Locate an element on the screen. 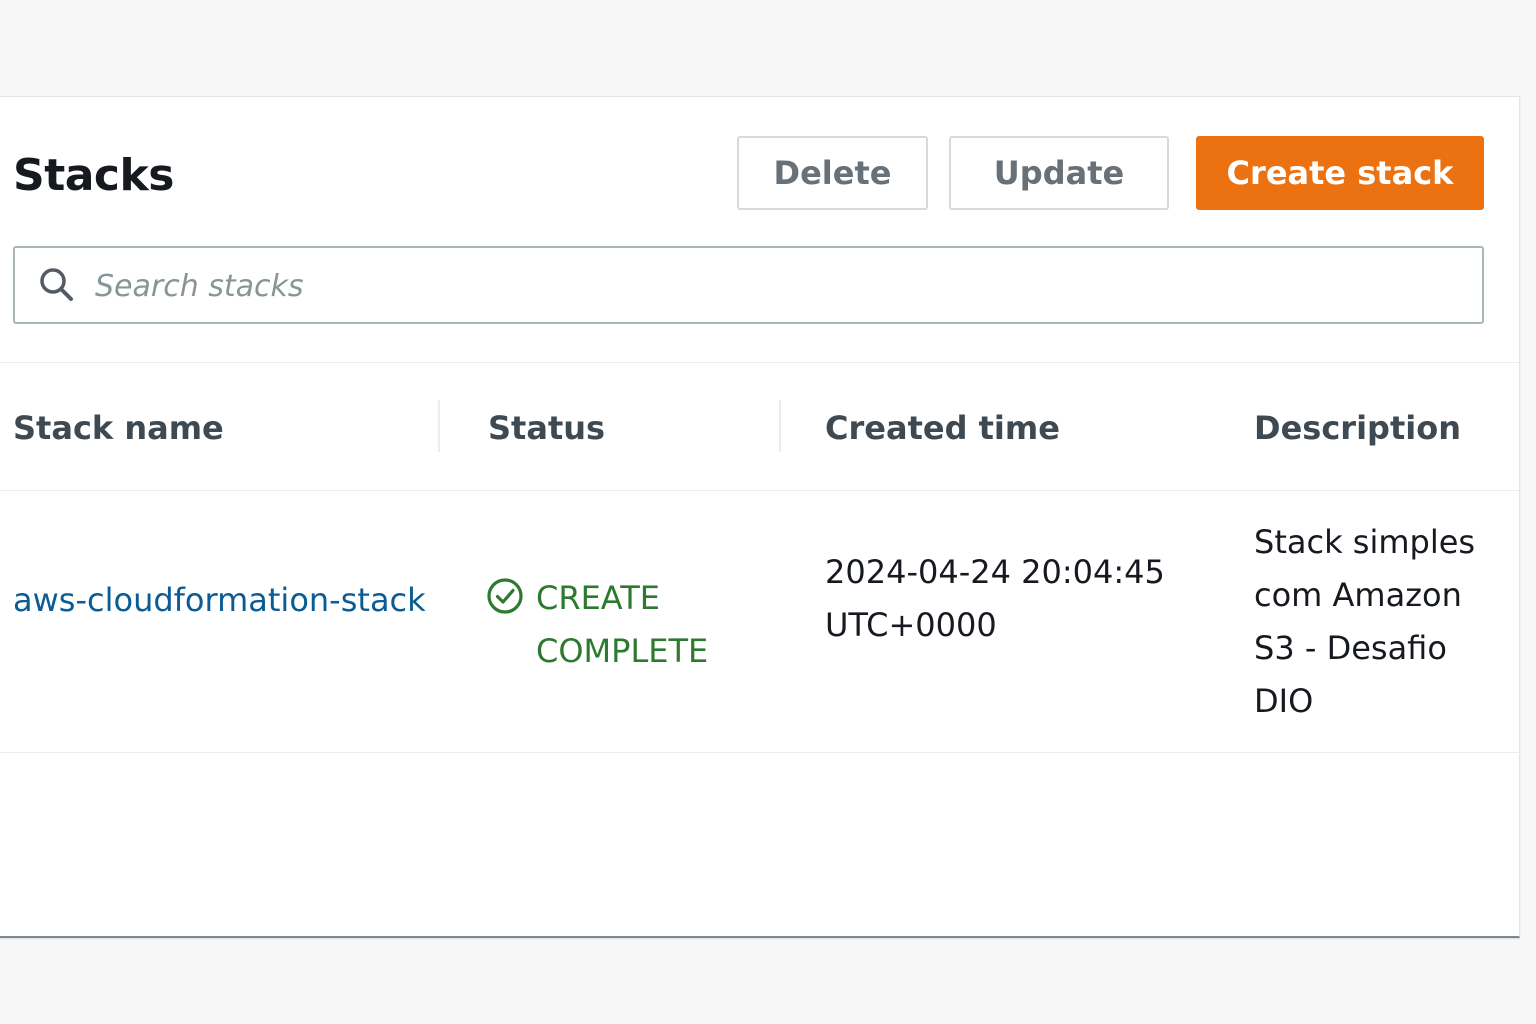  created-time-line: 2024-04-24 20:04:45 is located at coordinates (995, 572).